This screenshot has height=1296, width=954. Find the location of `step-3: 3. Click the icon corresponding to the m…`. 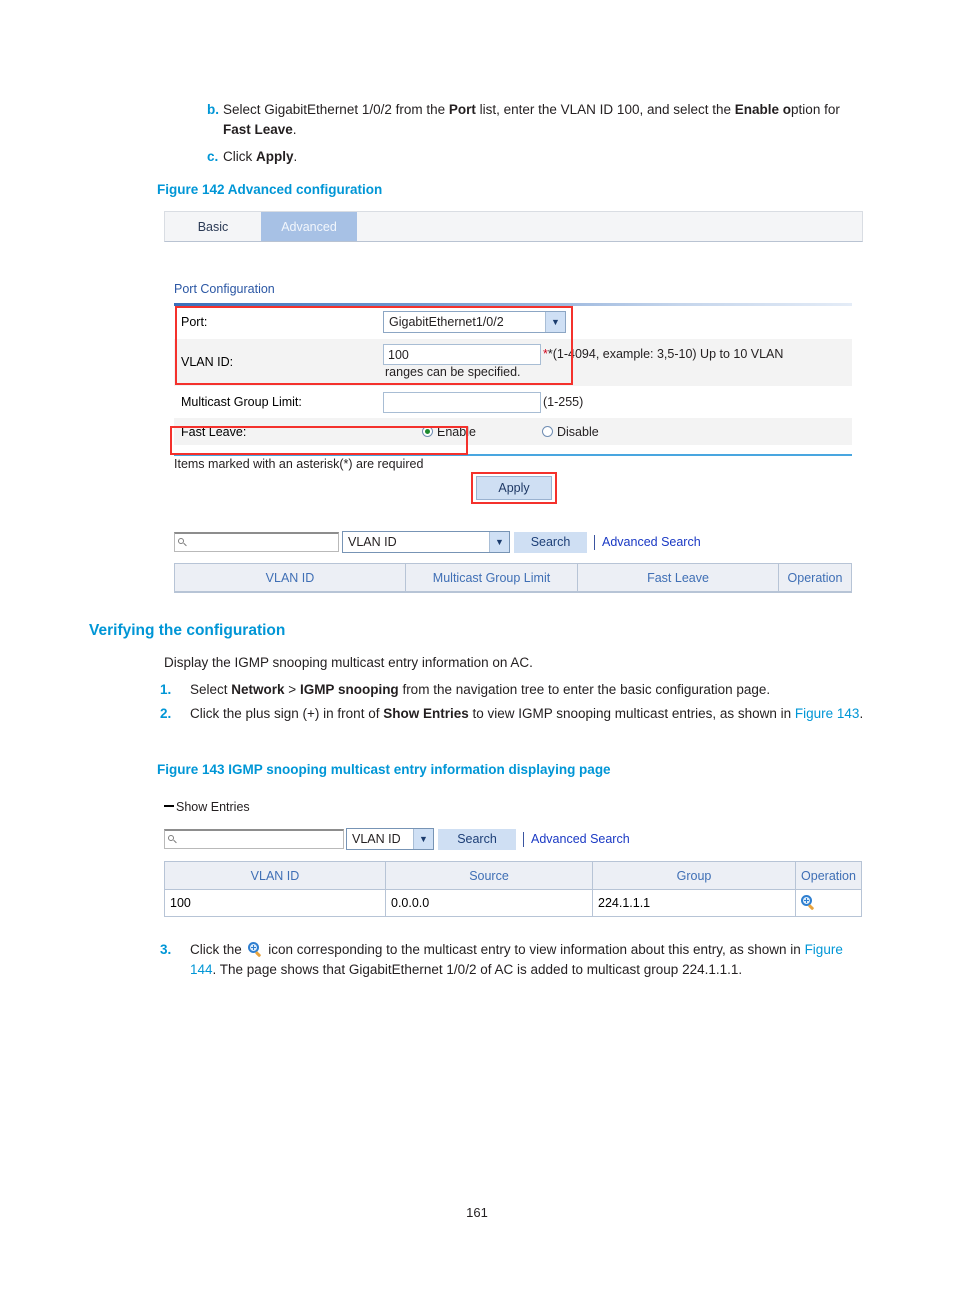

step-3: 3. Click the icon corresponding to the m… is located at coordinates (514, 960).